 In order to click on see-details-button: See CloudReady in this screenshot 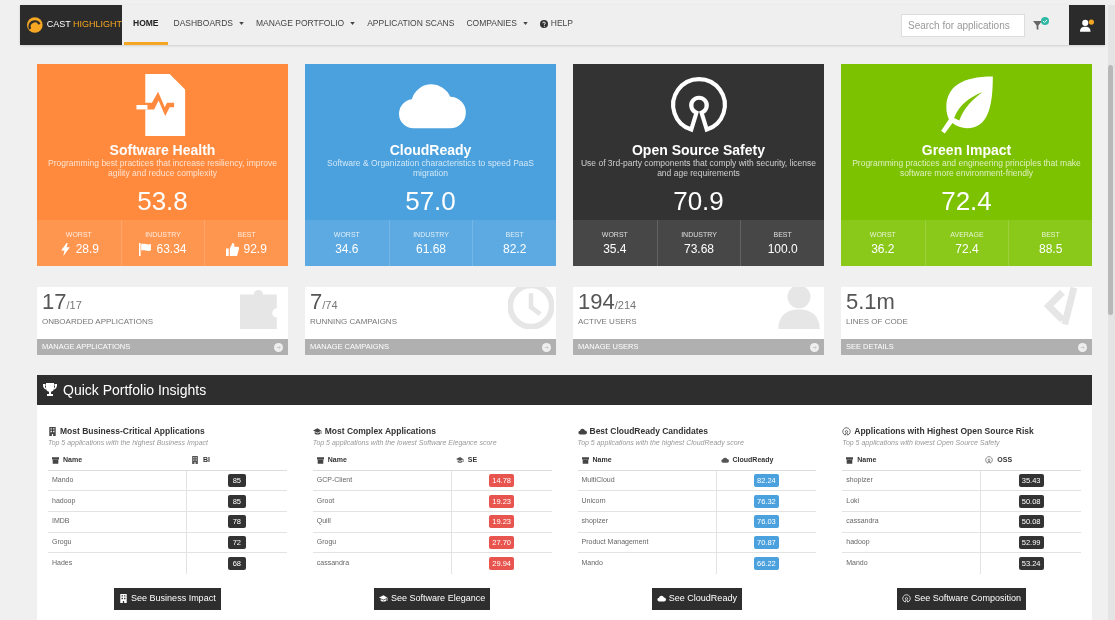, I will do `click(696, 598)`.